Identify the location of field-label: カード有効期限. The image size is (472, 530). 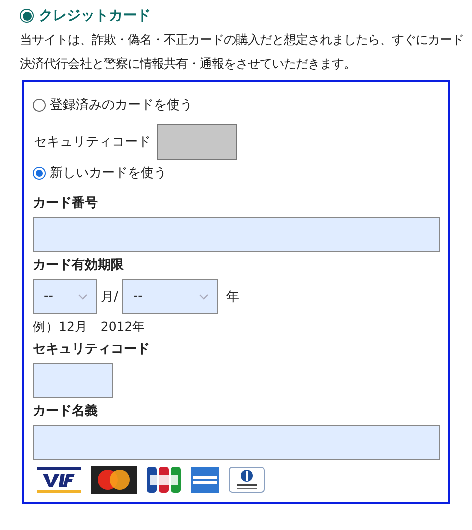
(79, 265).